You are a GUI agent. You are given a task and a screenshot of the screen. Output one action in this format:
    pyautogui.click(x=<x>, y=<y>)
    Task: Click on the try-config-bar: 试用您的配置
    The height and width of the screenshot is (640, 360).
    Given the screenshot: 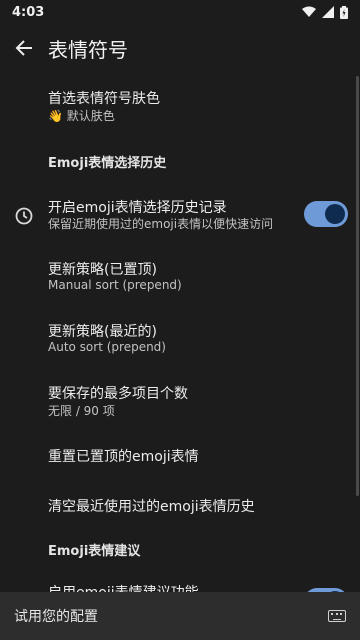 What is the action you would take?
    pyautogui.click(x=180, y=616)
    